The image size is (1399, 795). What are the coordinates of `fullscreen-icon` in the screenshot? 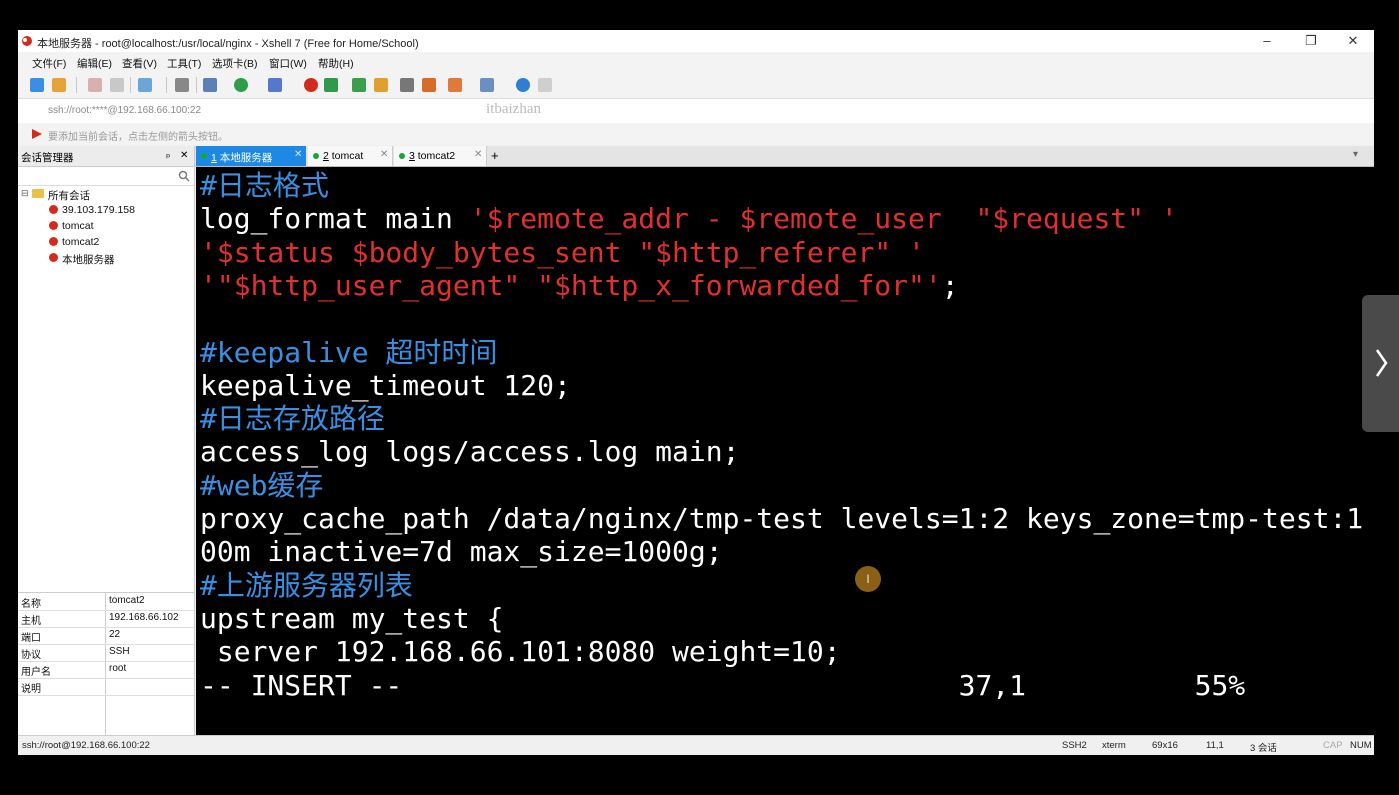 It's located at (359, 85).